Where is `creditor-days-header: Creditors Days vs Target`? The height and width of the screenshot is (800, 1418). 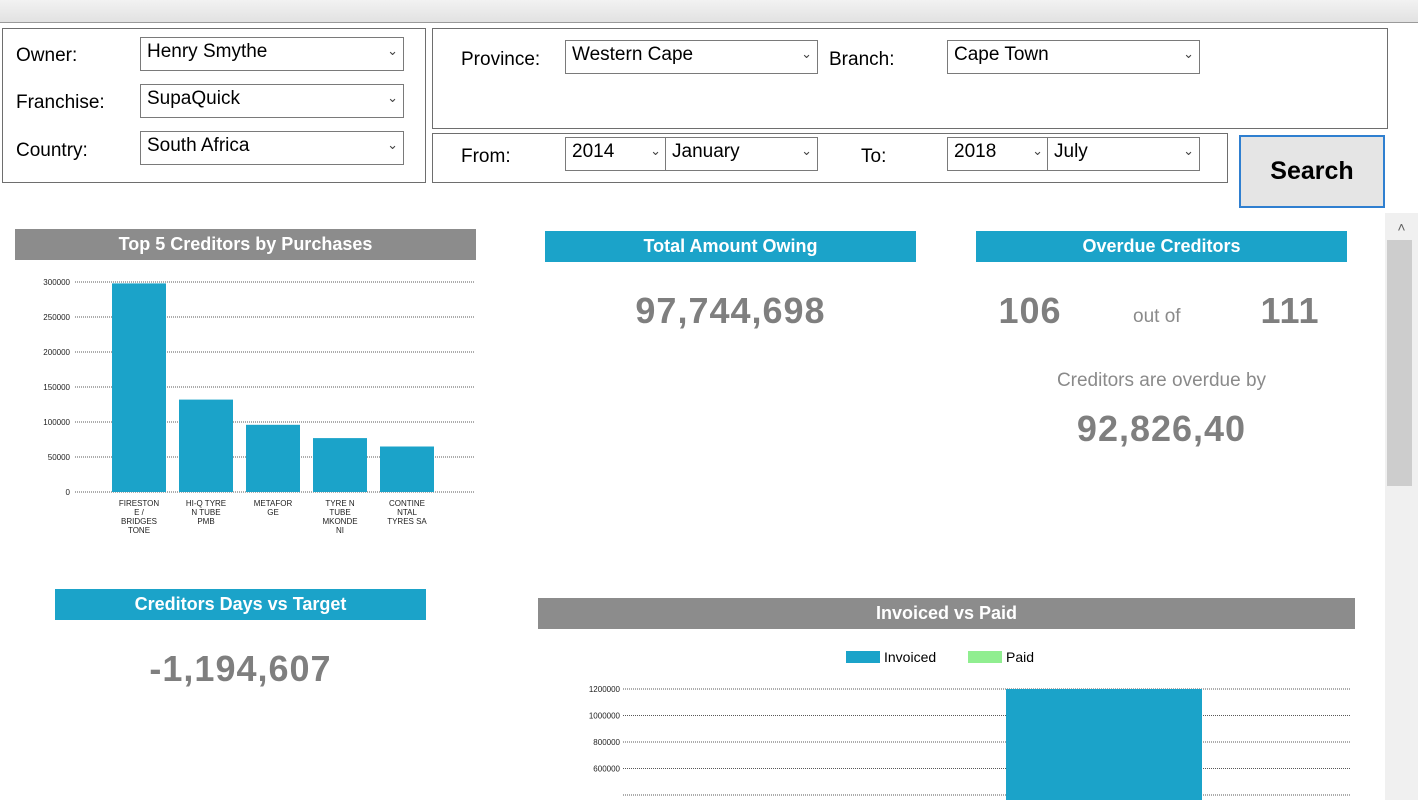
creditor-days-header: Creditors Days vs Target is located at coordinates (240, 604).